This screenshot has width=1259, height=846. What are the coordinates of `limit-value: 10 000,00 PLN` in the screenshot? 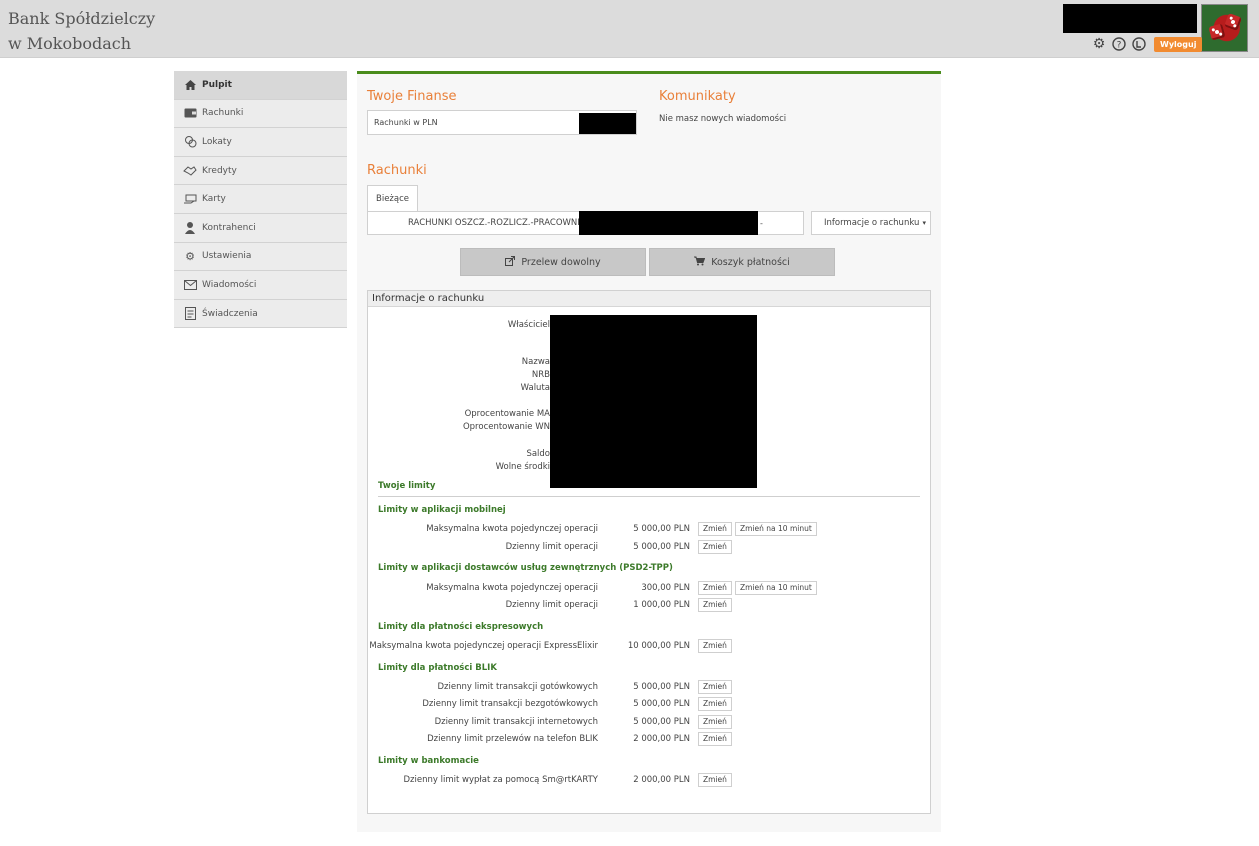 It's located at (658, 646).